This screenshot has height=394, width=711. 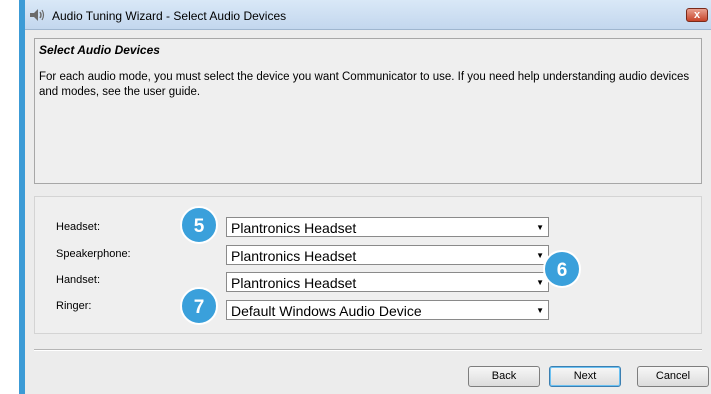 I want to click on handset-select-value: Plantronics Headset, so click(x=294, y=283).